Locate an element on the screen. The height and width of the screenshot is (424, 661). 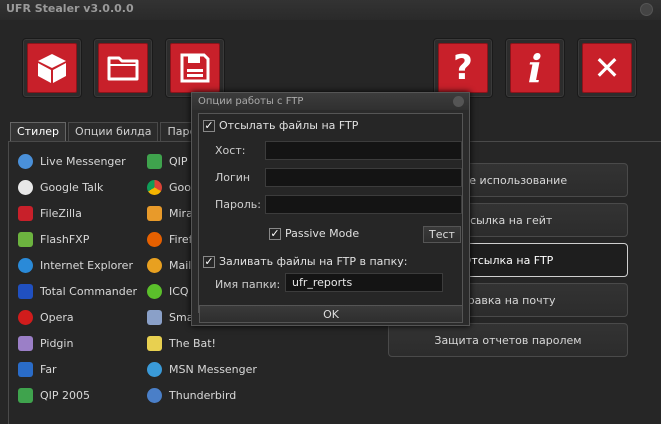
dialog-title-bar: Опции работы с FTP is located at coordinates (330, 101).